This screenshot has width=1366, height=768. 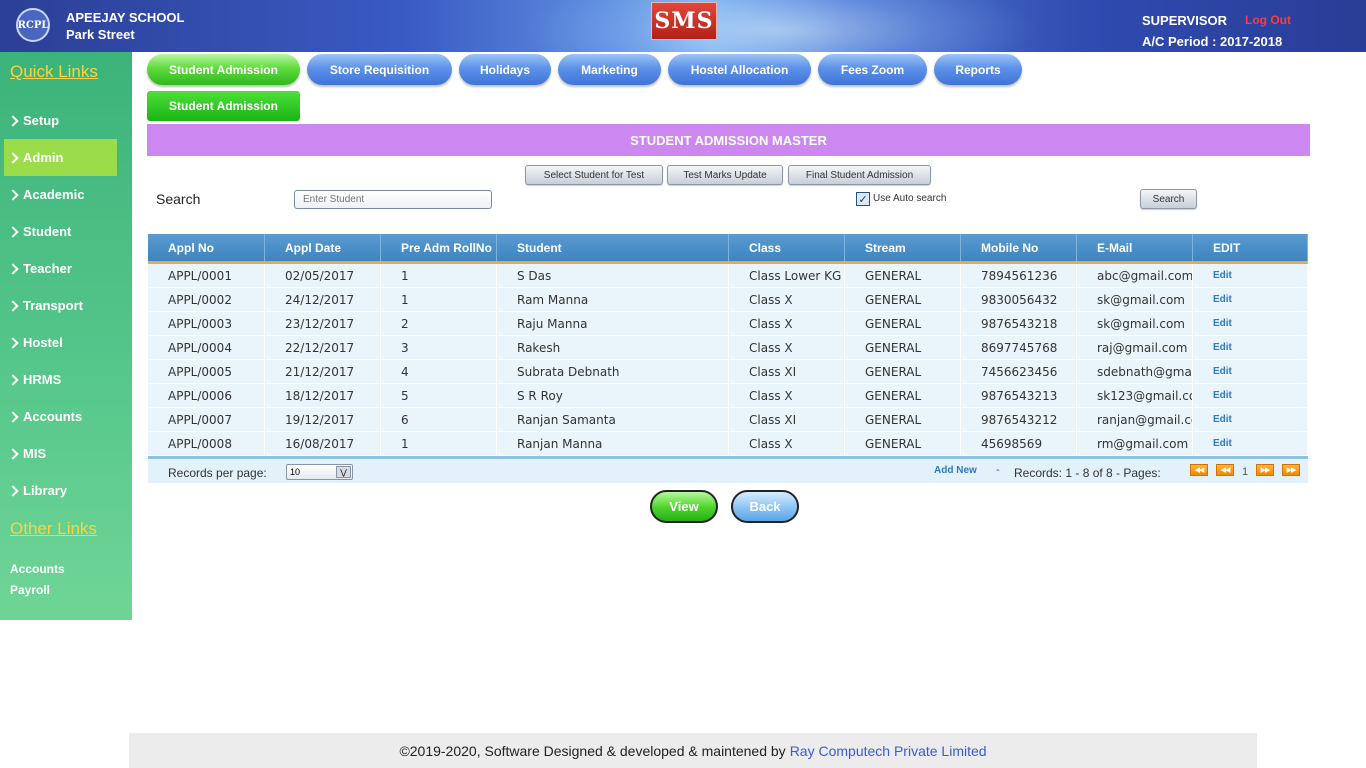 I want to click on other-link-payroll: Payroll, so click(x=30, y=590).